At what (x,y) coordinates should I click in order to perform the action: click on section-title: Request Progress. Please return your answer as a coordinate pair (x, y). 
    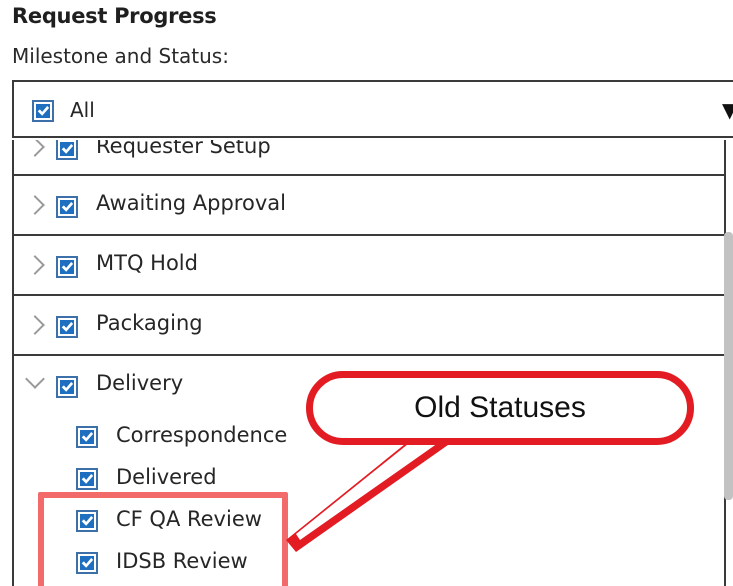
    Looking at the image, I should click on (114, 16).